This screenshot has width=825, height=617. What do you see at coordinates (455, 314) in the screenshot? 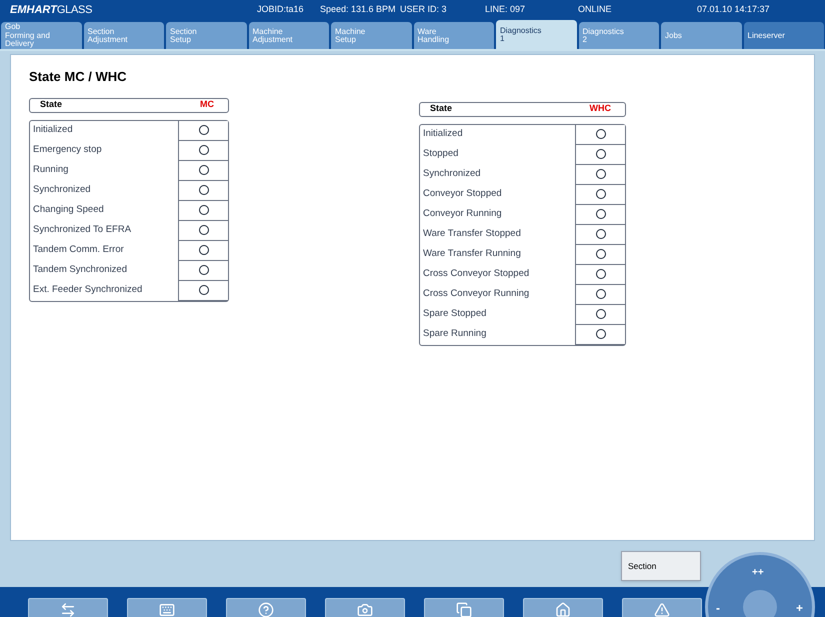
I see `state-label: Spare Stopped` at bounding box center [455, 314].